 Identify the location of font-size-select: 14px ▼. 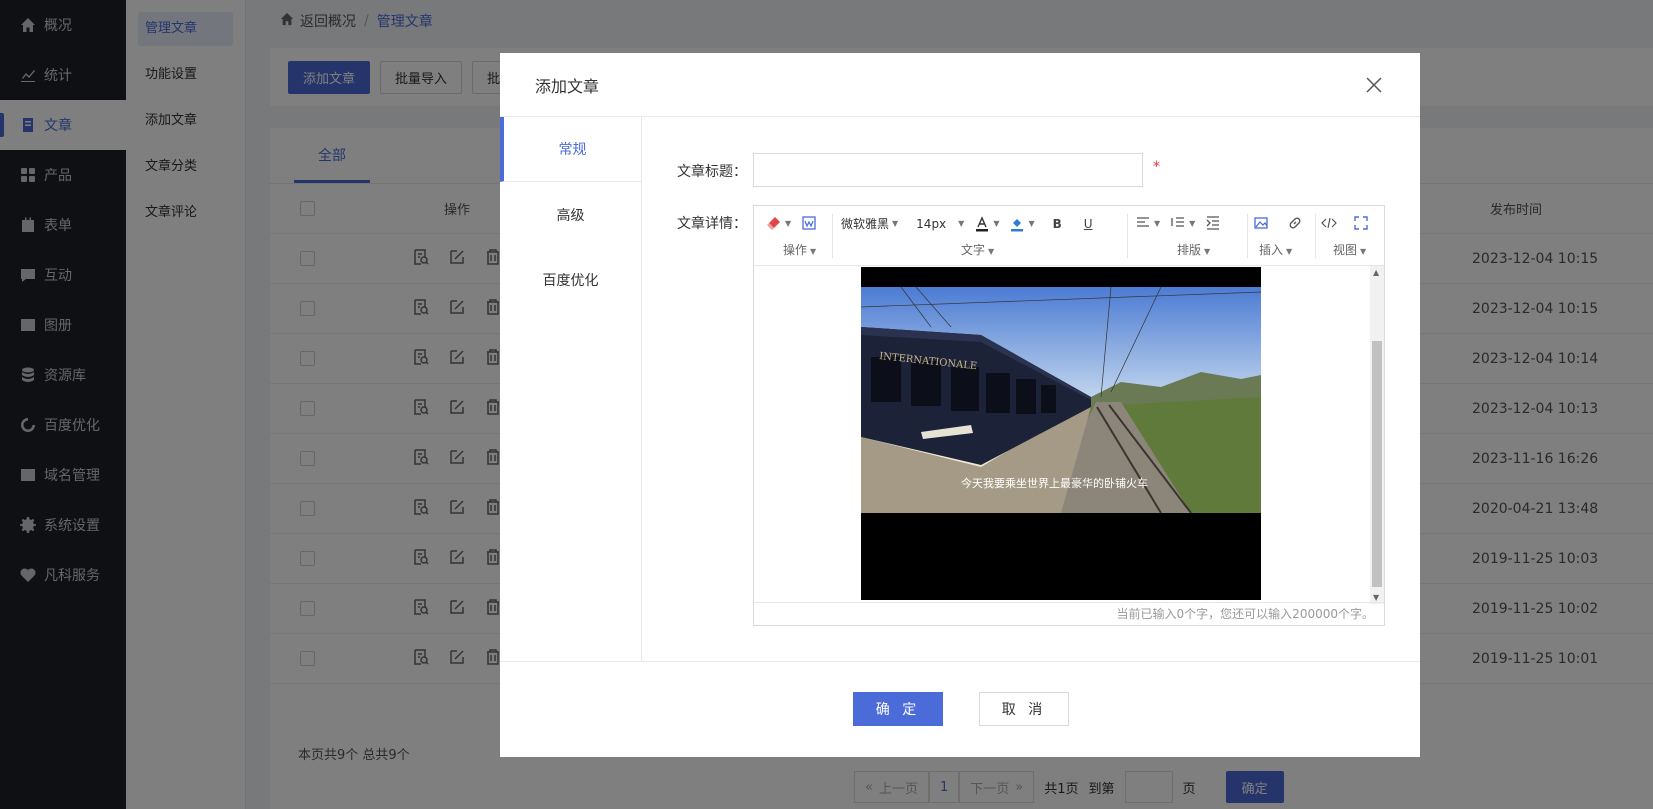
(940, 224).